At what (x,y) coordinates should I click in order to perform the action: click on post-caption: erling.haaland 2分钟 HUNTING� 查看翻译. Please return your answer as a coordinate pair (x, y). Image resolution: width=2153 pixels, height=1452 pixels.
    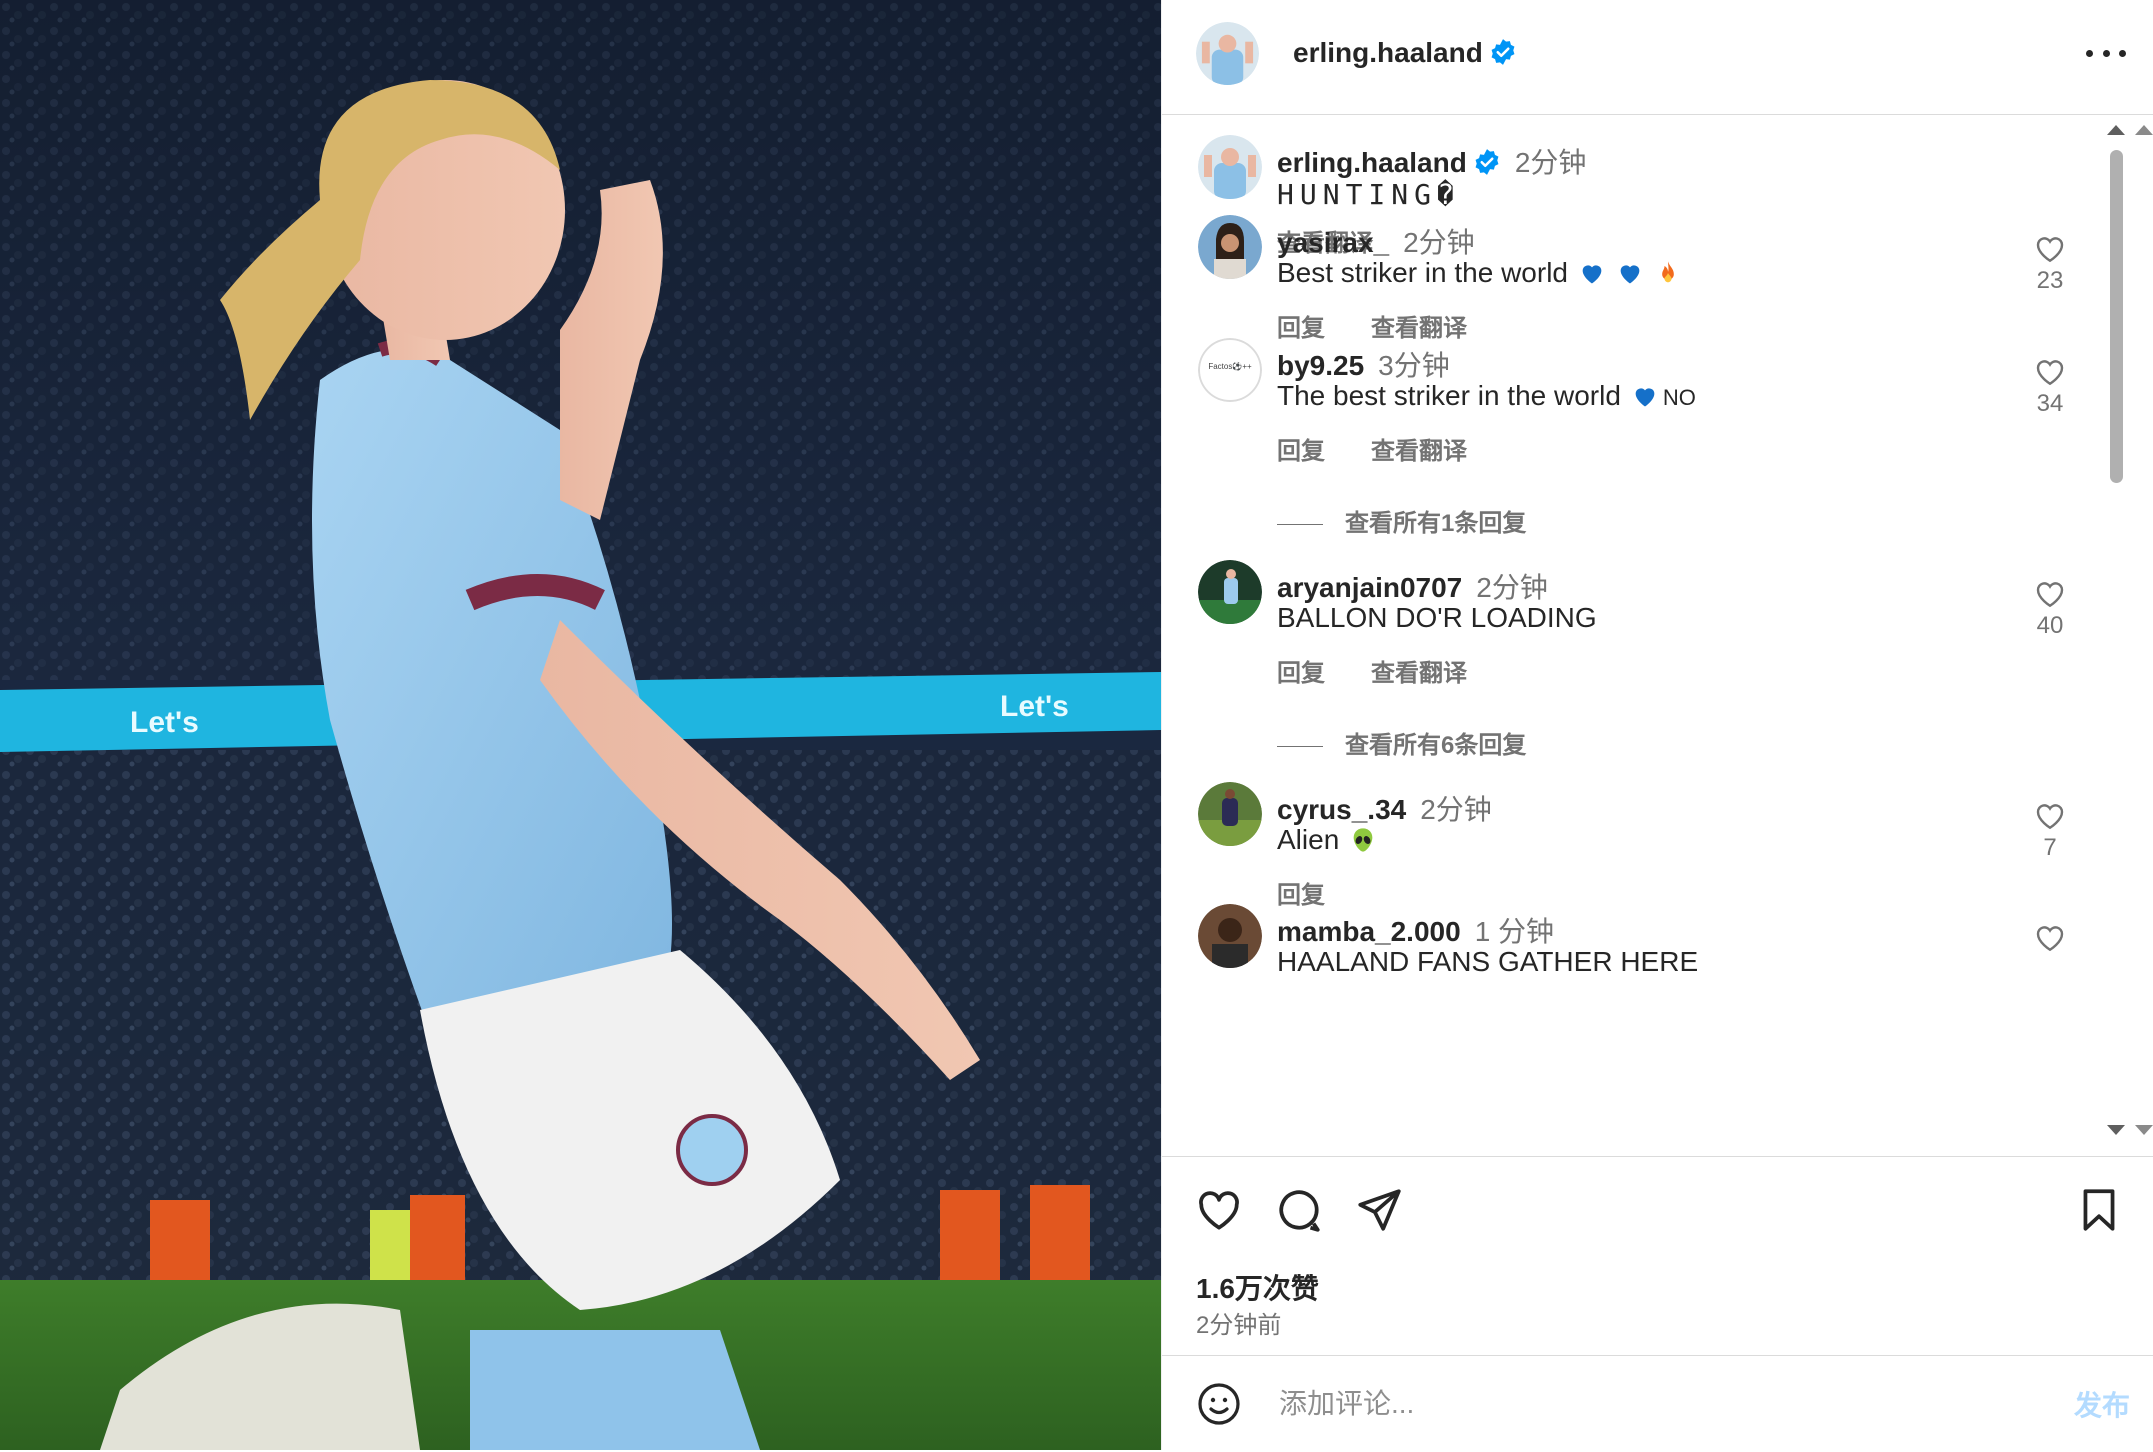
    Looking at the image, I should click on (1632, 186).